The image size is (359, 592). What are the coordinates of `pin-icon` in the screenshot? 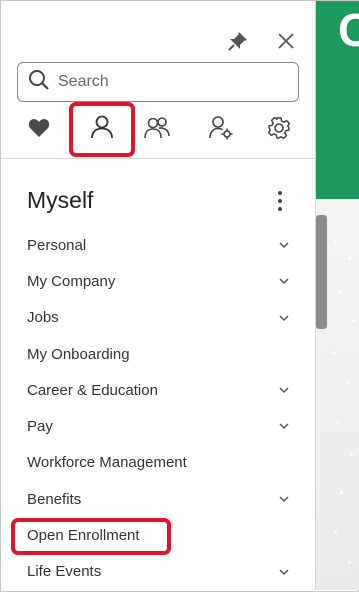 It's located at (238, 41).